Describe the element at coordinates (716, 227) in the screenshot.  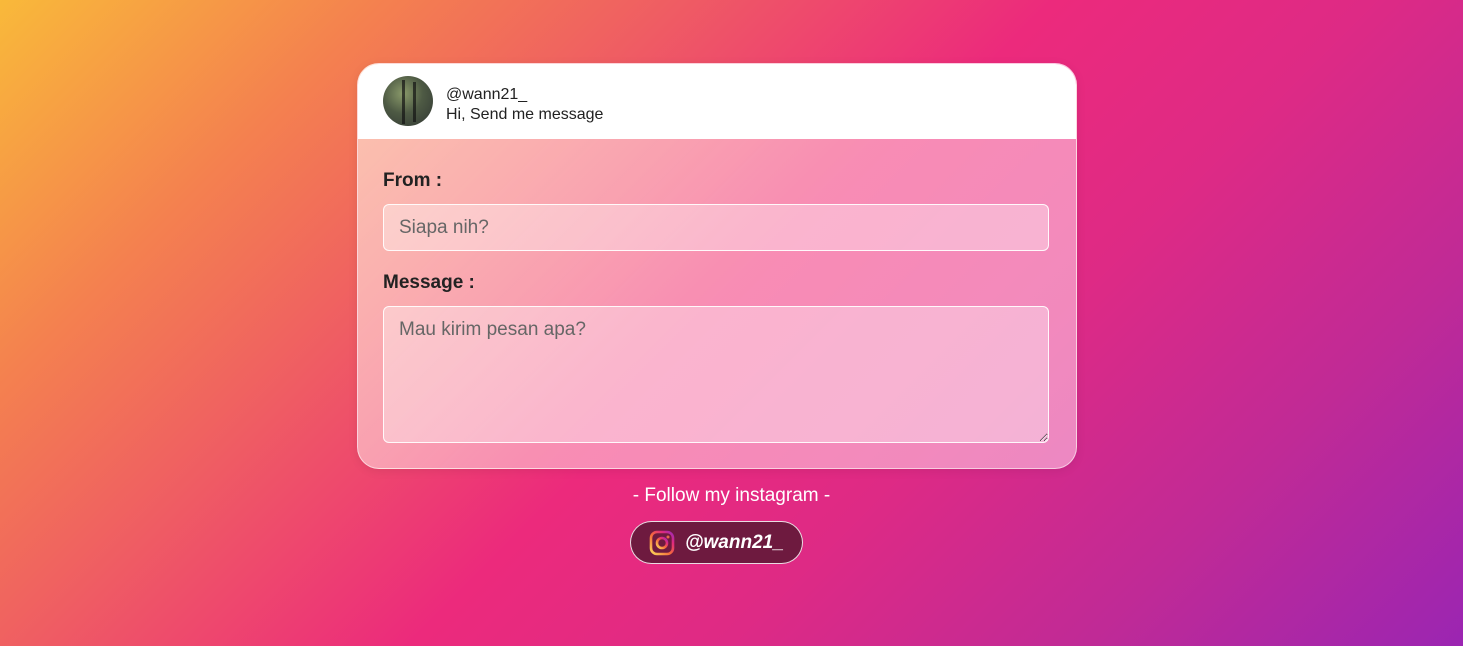
I see `from-input` at that location.